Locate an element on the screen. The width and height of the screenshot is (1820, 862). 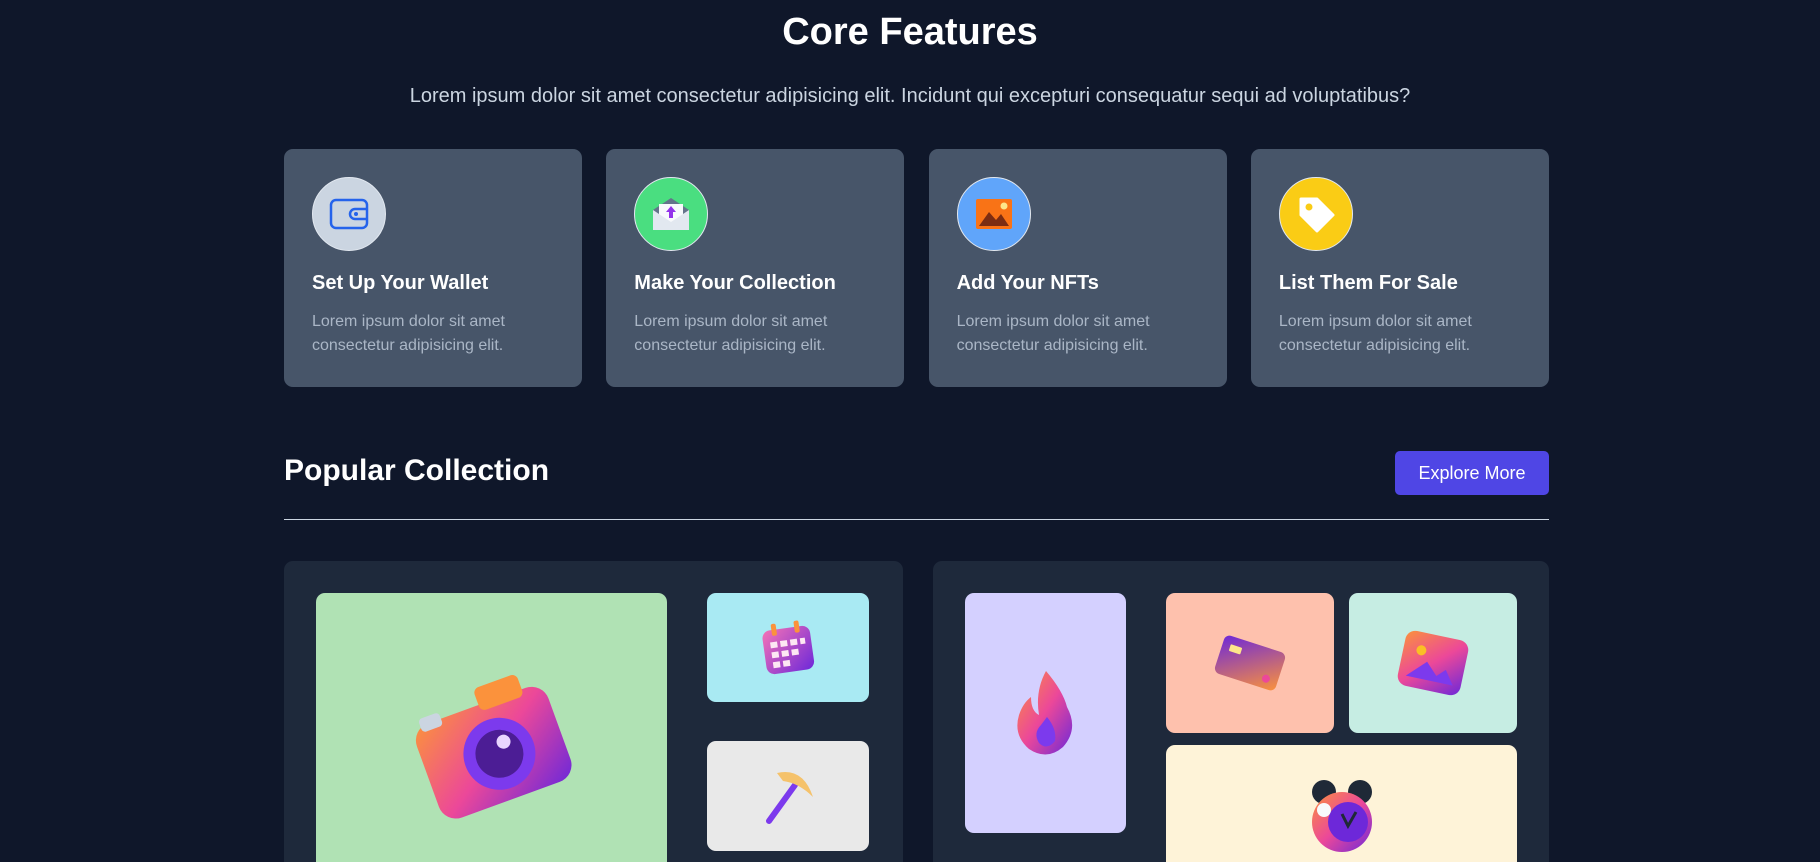
collection-tile-fire is located at coordinates (1045, 713).